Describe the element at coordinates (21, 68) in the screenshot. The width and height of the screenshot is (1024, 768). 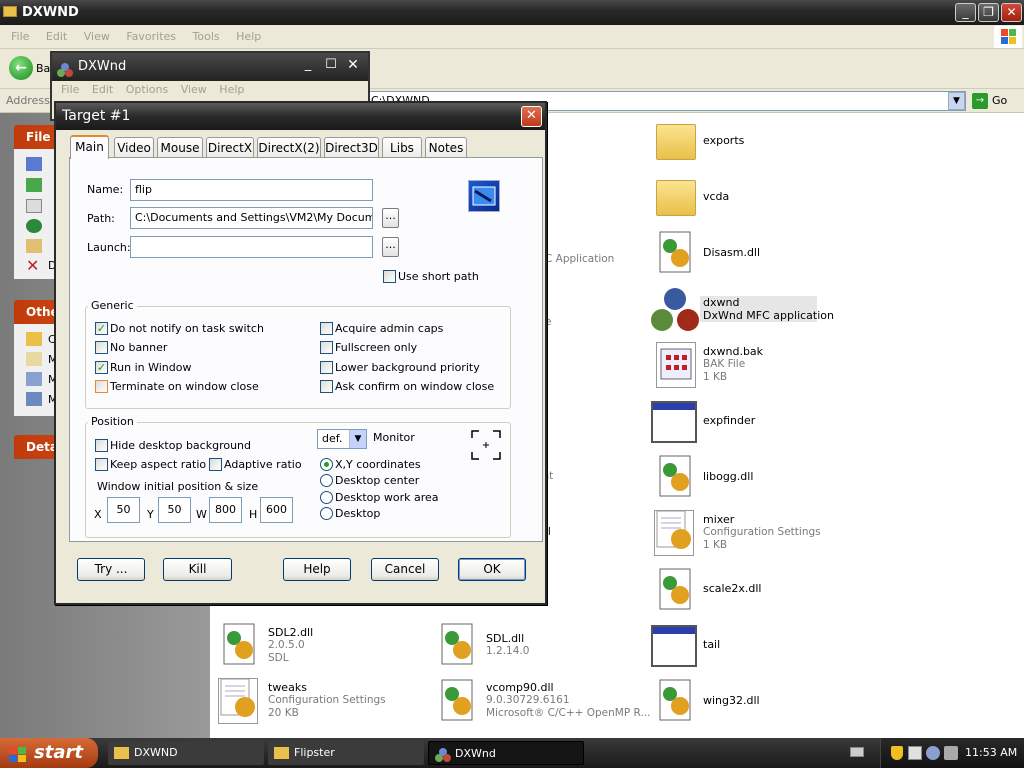
I see `back-arrow-icon: ←` at that location.